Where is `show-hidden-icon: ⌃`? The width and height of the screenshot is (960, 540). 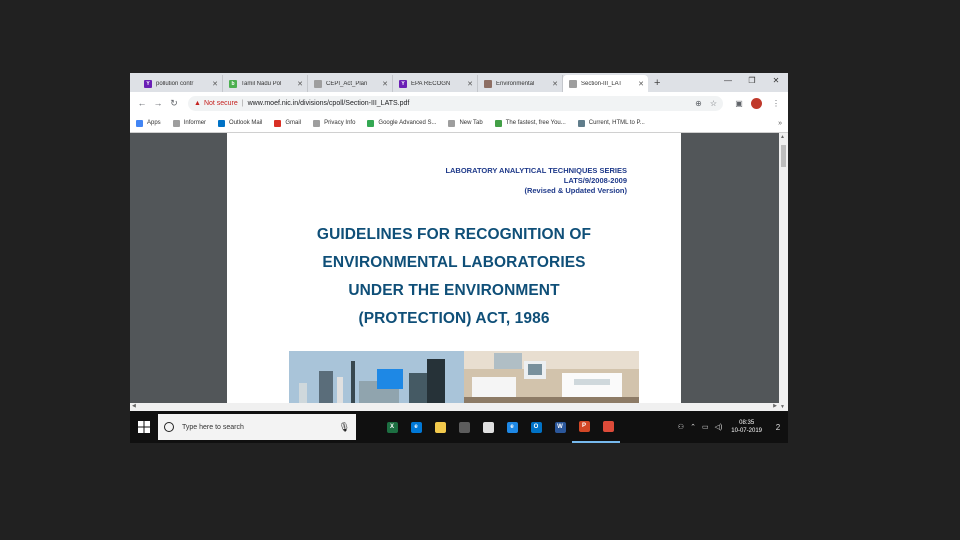
show-hidden-icon: ⌃ is located at coordinates (693, 427).